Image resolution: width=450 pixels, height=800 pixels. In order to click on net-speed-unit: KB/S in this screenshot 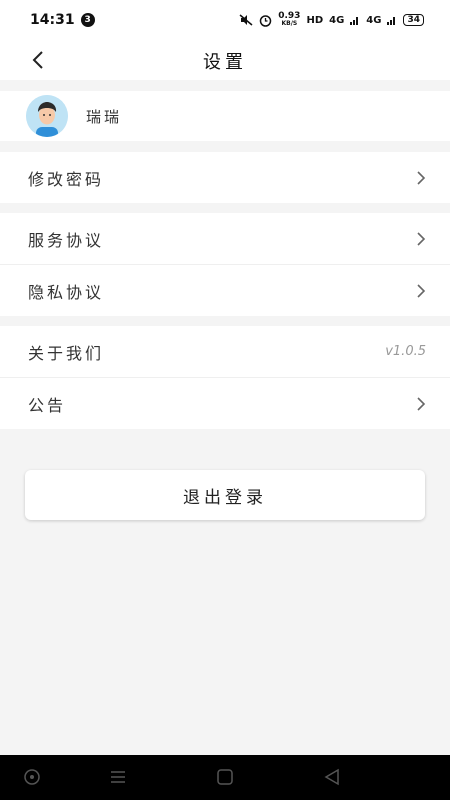, I will do `click(289, 23)`.